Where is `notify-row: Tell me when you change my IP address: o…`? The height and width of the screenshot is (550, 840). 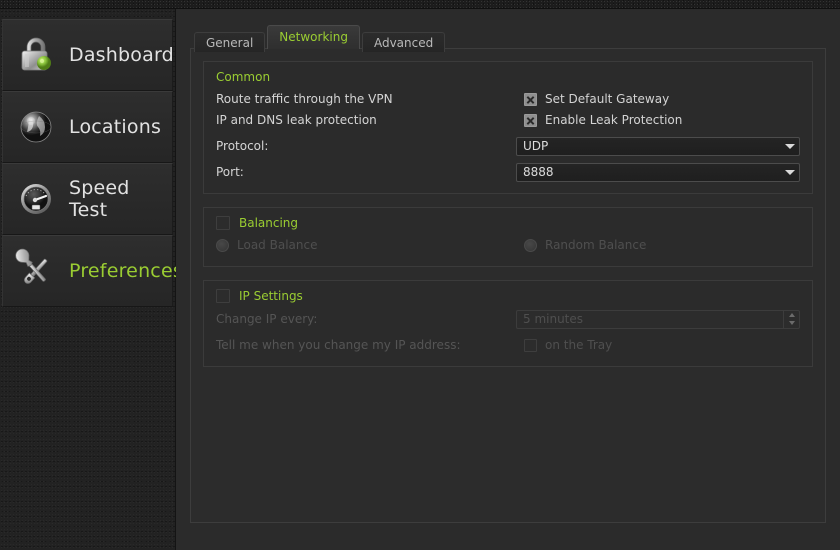 notify-row: Tell me when you change my IP address: o… is located at coordinates (508, 345).